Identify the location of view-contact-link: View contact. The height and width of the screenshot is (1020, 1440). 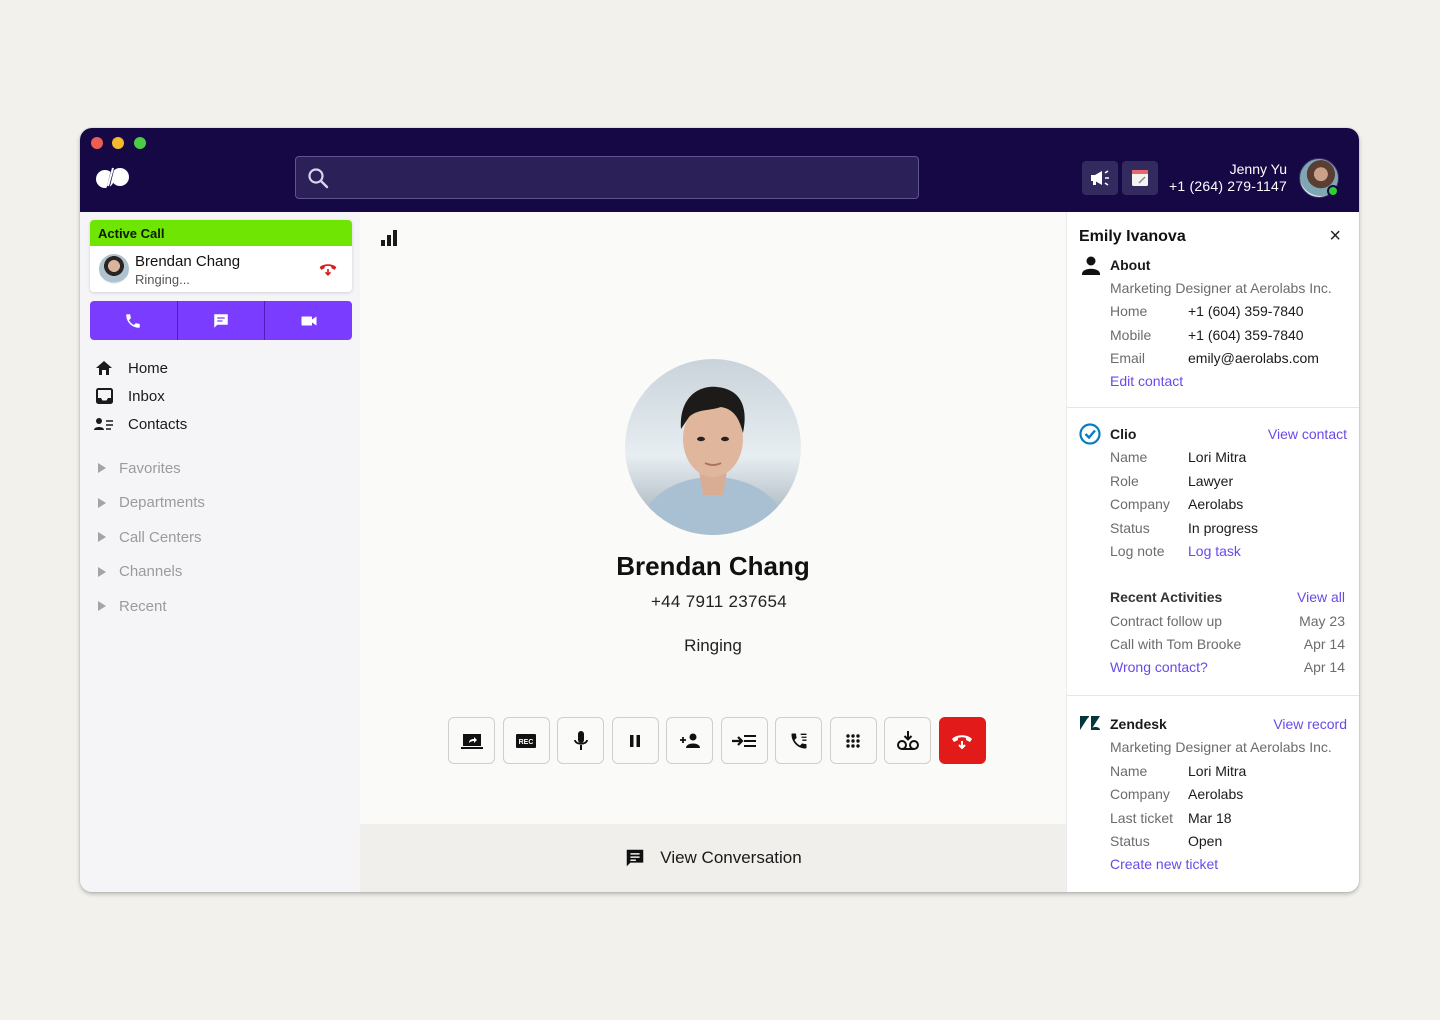
(1307, 434).